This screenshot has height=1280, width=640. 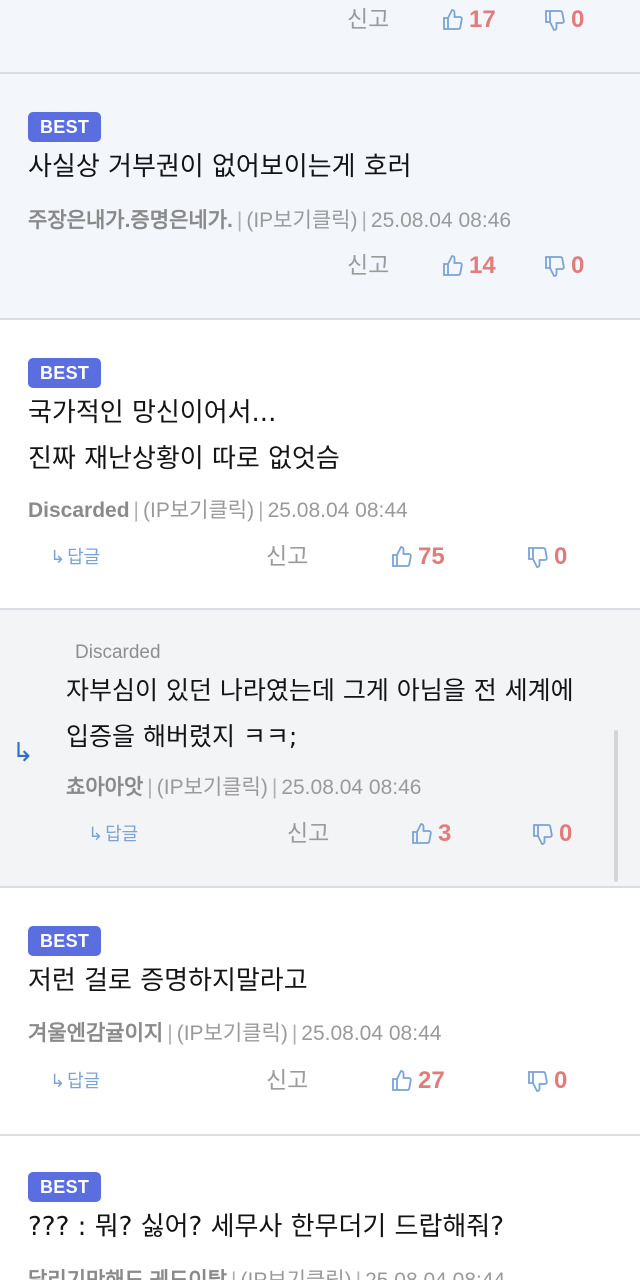 I want to click on author-name: 겨울엔감귤이지, so click(x=95, y=1033).